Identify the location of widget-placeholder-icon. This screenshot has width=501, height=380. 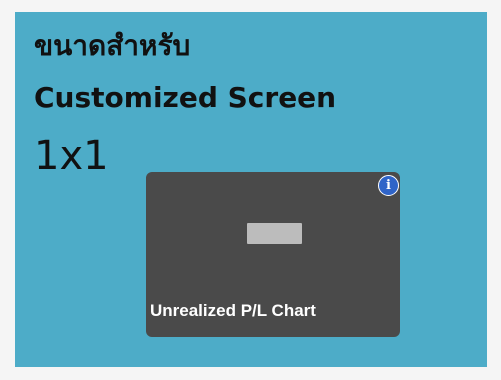
(274, 233).